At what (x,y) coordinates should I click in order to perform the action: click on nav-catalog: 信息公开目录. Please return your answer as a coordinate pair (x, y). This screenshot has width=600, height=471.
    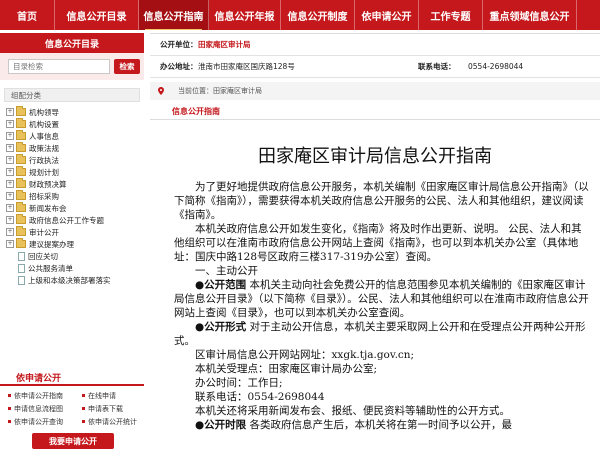
    Looking at the image, I should click on (97, 15).